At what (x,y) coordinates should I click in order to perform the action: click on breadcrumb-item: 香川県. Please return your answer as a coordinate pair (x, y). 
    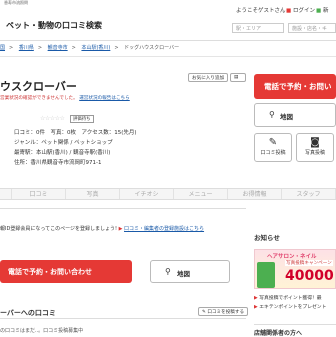
    Looking at the image, I should click on (26, 48).